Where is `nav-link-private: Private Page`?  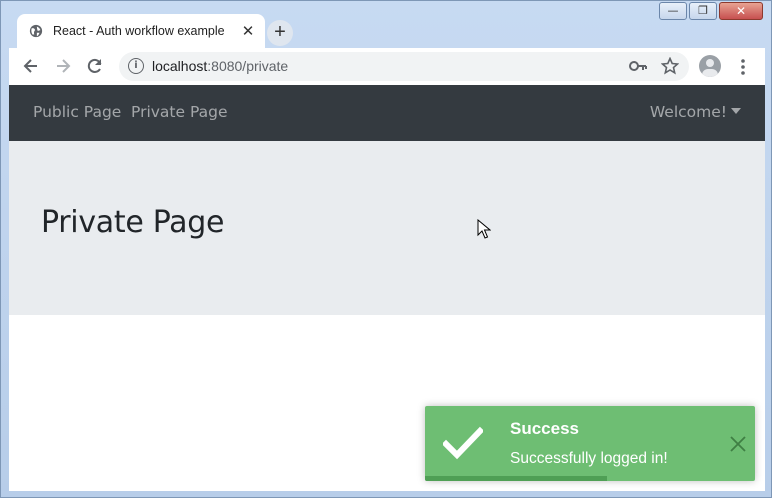 nav-link-private: Private Page is located at coordinates (179, 112).